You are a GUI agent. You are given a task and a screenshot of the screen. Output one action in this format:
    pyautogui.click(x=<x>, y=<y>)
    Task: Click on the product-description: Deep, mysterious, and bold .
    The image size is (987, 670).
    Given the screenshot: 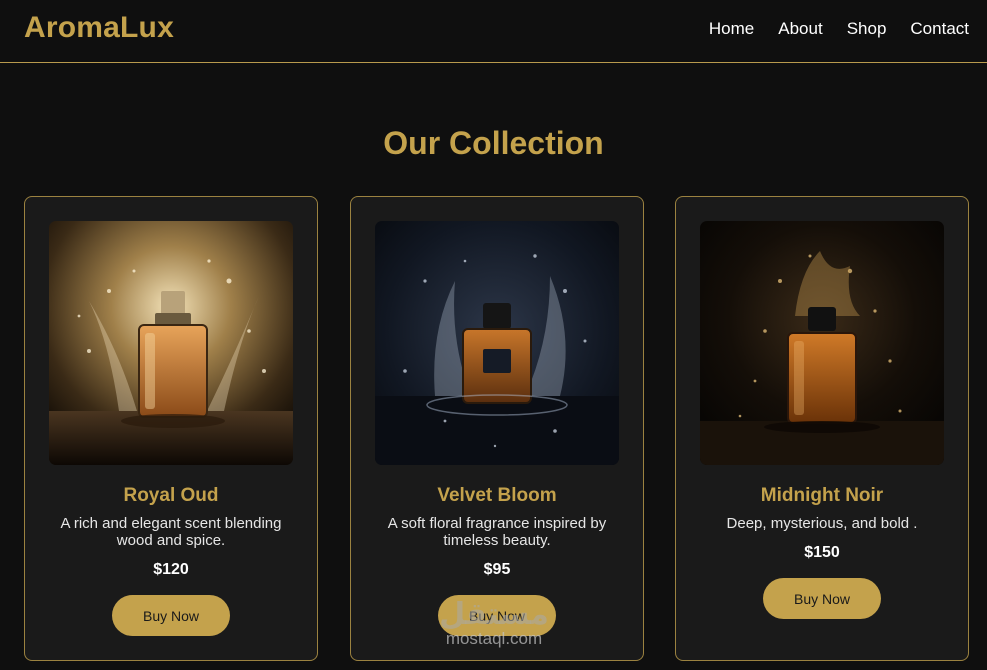 What is the action you would take?
    pyautogui.click(x=822, y=523)
    